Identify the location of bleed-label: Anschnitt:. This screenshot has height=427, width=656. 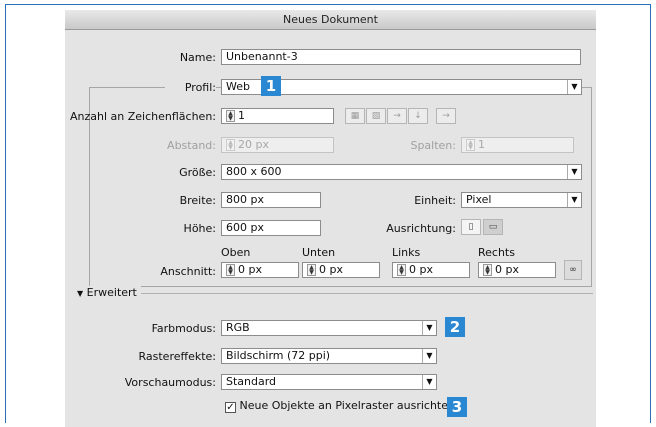
(188, 271).